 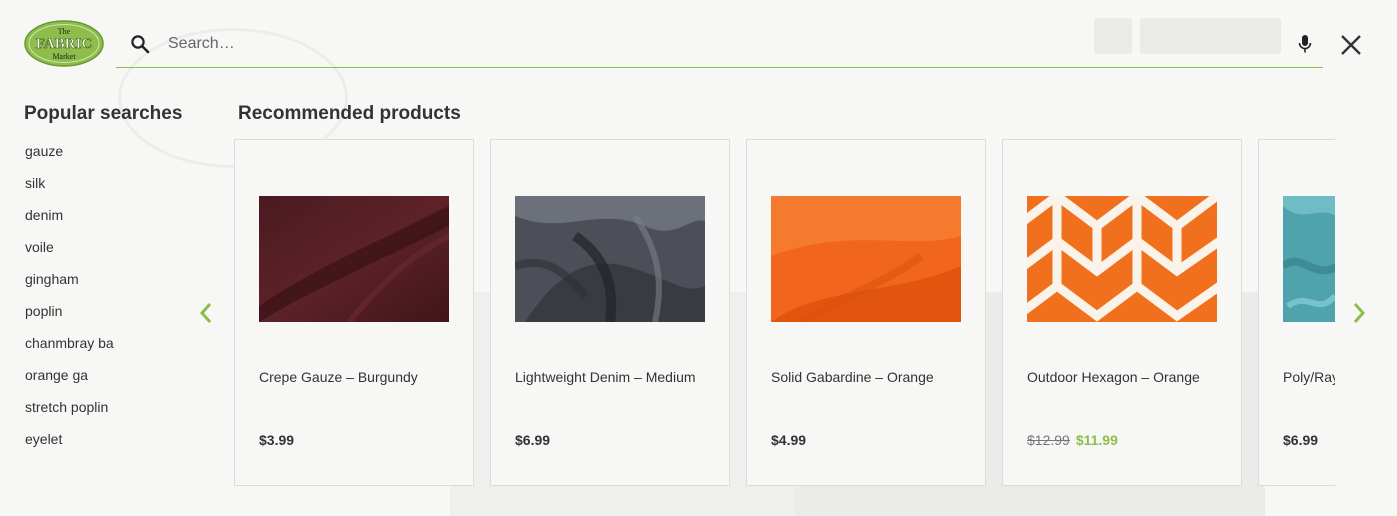 I want to click on product-sale-price: $11.99, so click(x=1096, y=440).